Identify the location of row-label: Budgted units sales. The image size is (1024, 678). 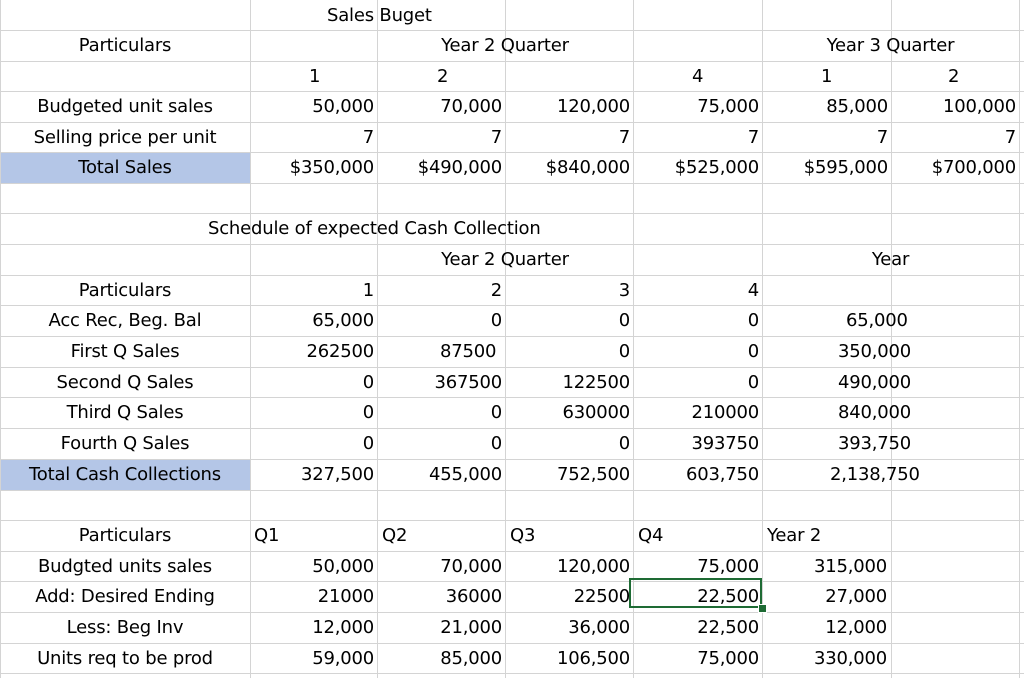
(125, 566).